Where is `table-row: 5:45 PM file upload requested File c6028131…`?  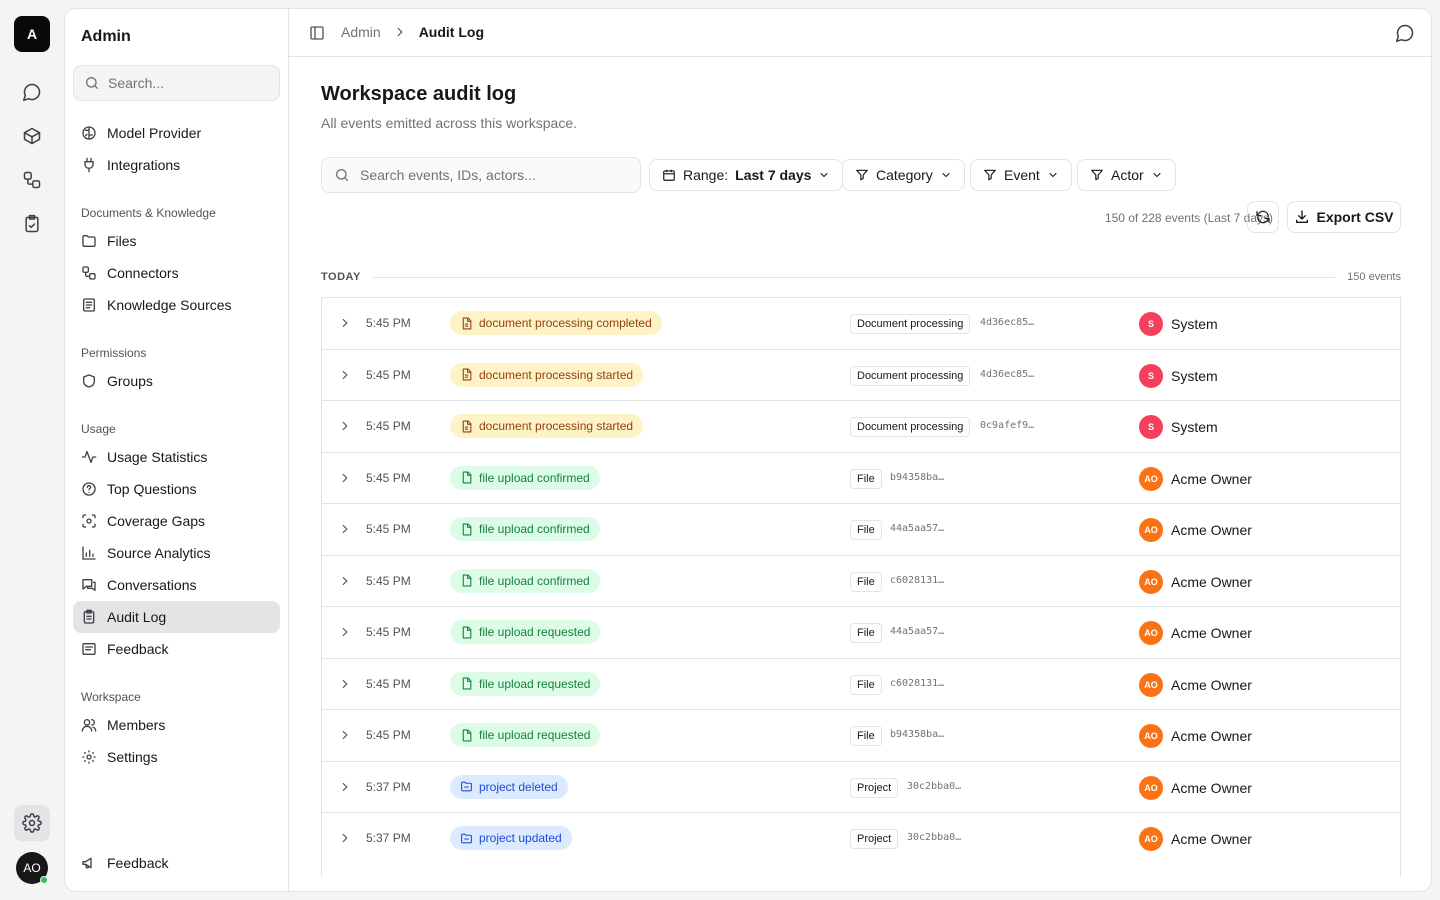
table-row: 5:45 PM file upload requested File c6028131… is located at coordinates (861, 683).